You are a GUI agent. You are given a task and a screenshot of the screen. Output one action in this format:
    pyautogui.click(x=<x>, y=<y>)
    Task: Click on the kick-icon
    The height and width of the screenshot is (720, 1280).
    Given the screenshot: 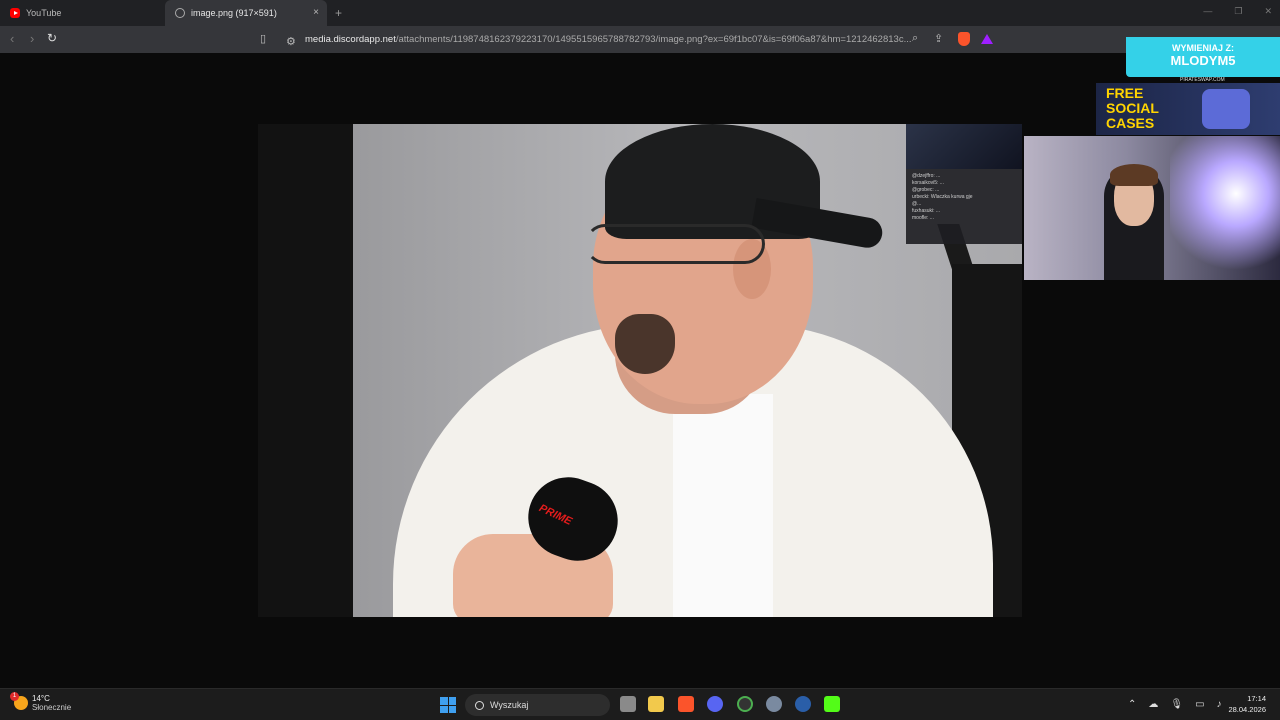 What is the action you would take?
    pyautogui.click(x=832, y=704)
    